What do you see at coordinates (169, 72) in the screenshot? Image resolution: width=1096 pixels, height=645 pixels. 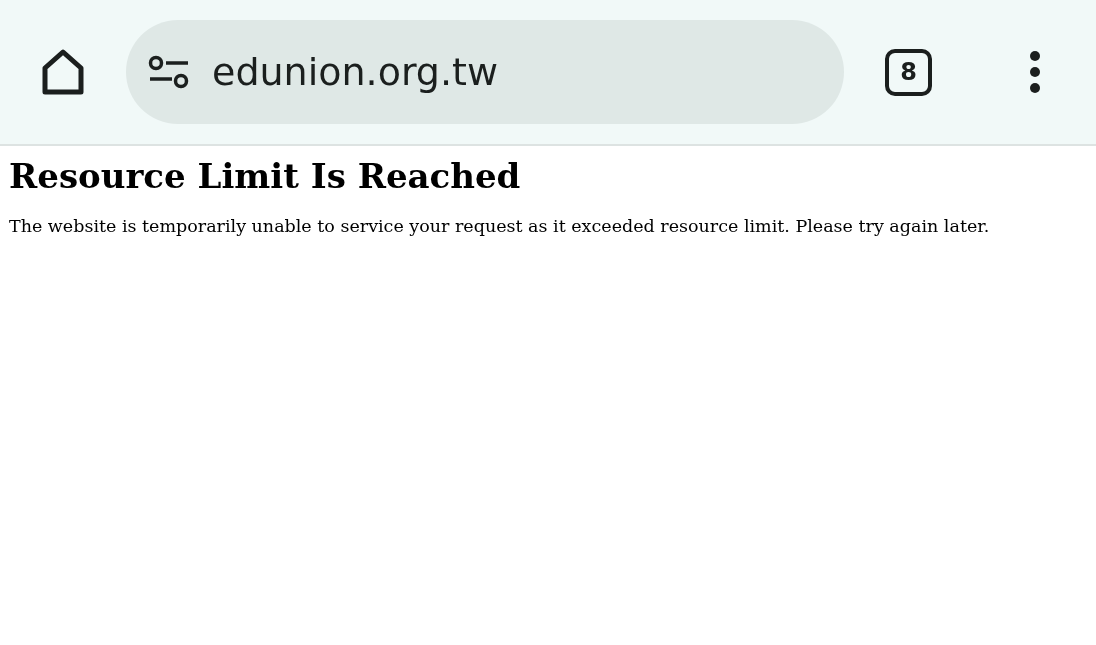 I see `tune-icon` at bounding box center [169, 72].